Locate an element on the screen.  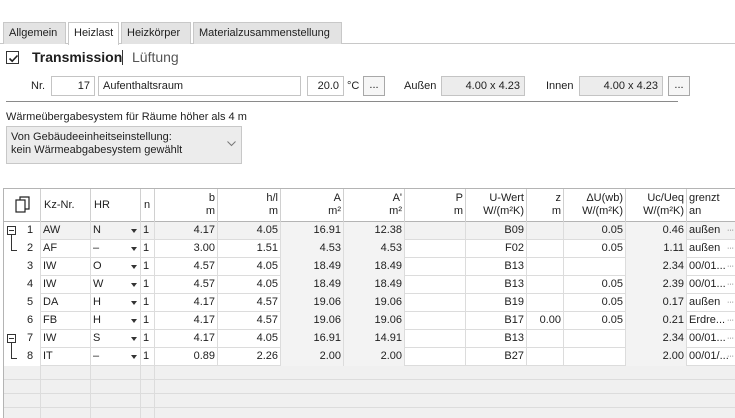
cell-kz: AF is located at coordinates (66, 249).